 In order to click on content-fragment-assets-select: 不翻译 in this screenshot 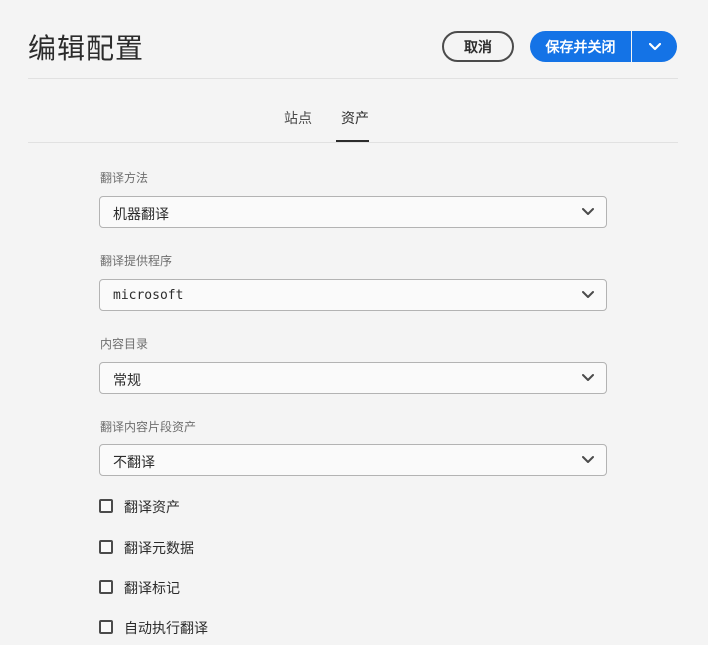, I will do `click(353, 460)`.